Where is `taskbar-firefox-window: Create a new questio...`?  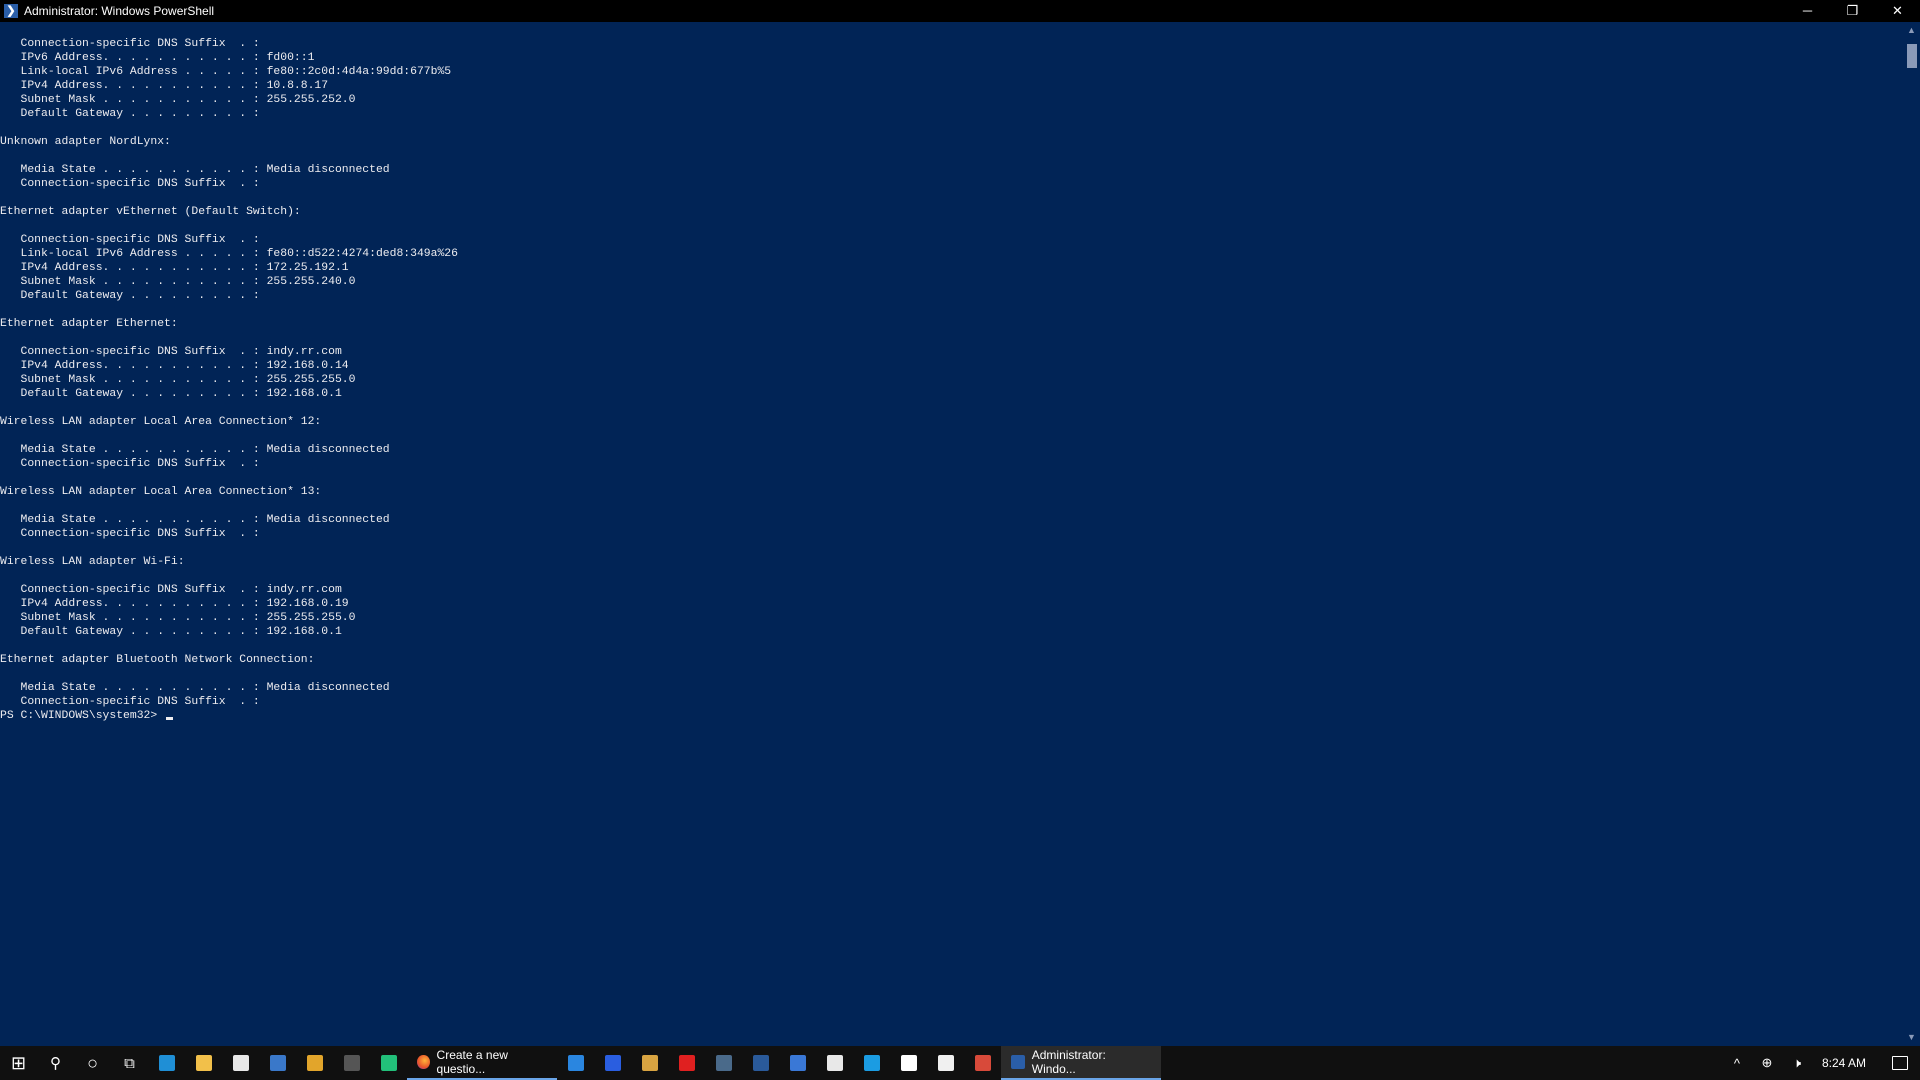 taskbar-firefox-window: Create a new questio... is located at coordinates (482, 1063).